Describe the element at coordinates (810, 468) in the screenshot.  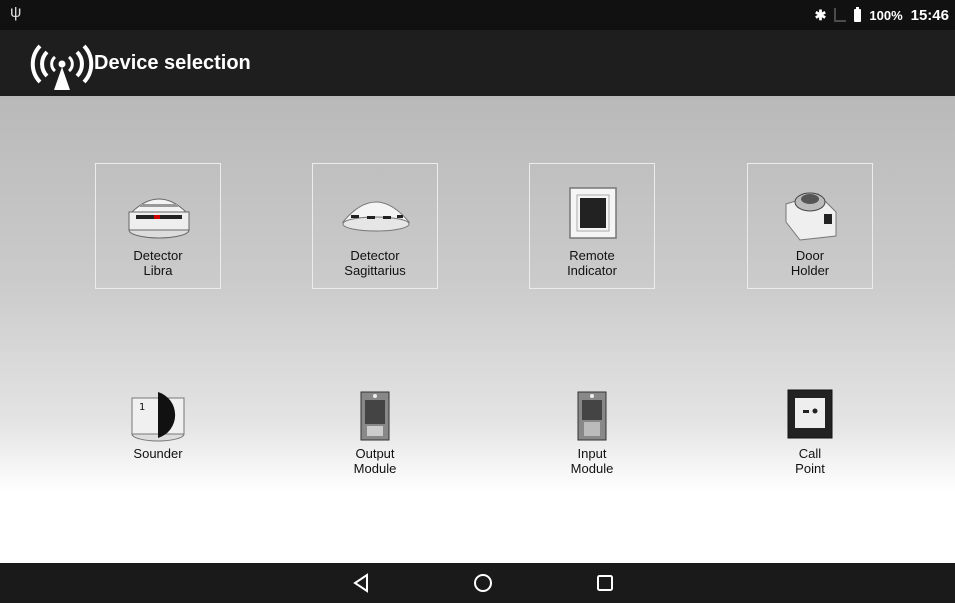
I see `tile-label-line2: Point` at that location.